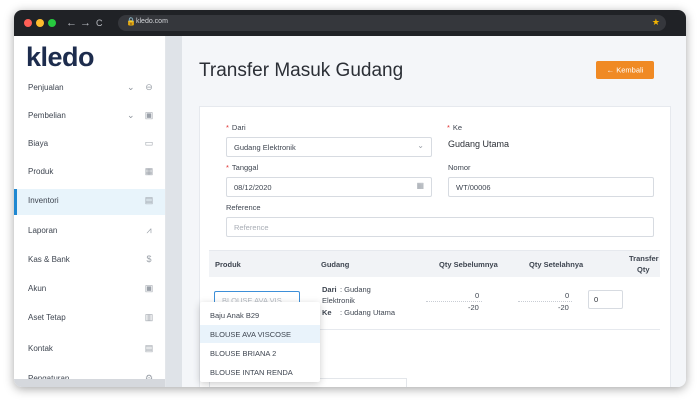  Describe the element at coordinates (149, 115) in the screenshot. I see `shopping-bag-icon: ▣` at that location.